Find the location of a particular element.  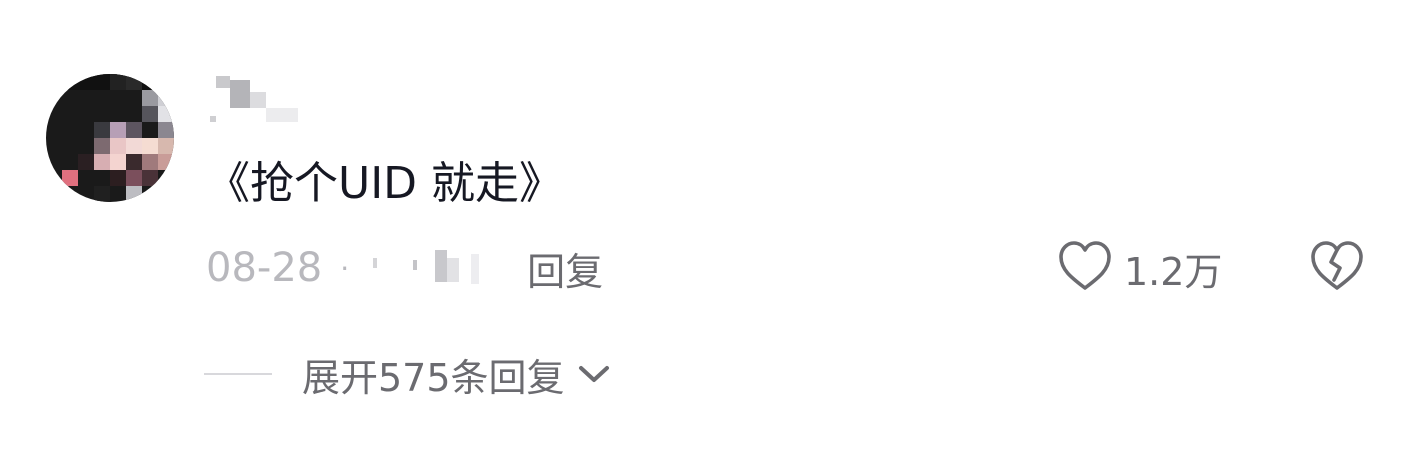

ip-location is located at coordinates (433, 268).